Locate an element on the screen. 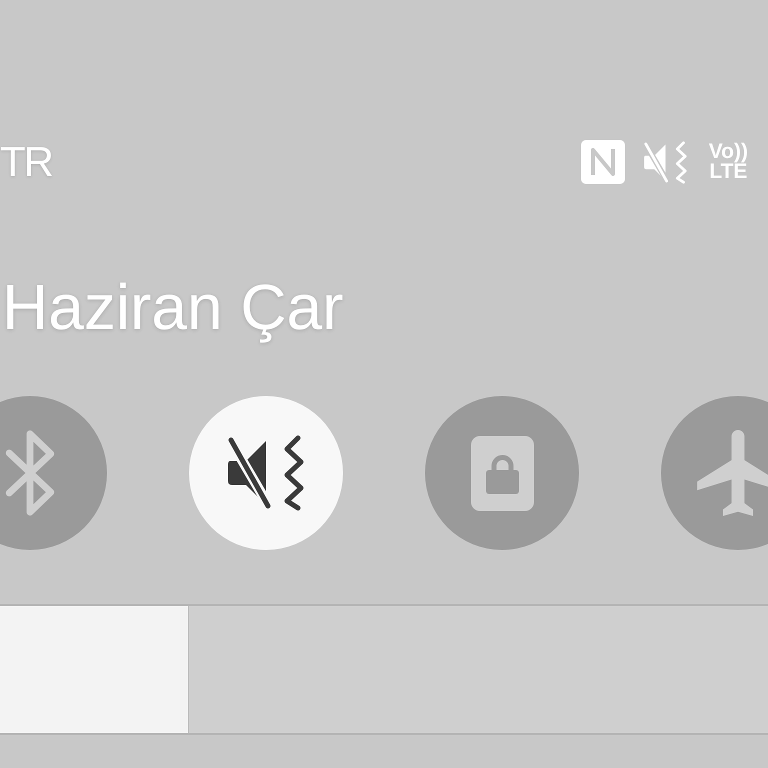  bluetooth-icon is located at coordinates (30, 473).